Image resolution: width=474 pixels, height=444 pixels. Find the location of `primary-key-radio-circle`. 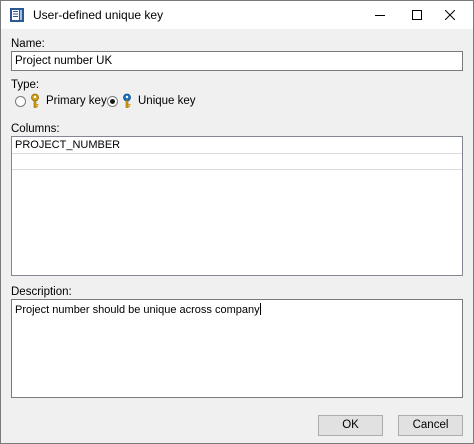

primary-key-radio-circle is located at coordinates (20, 101).